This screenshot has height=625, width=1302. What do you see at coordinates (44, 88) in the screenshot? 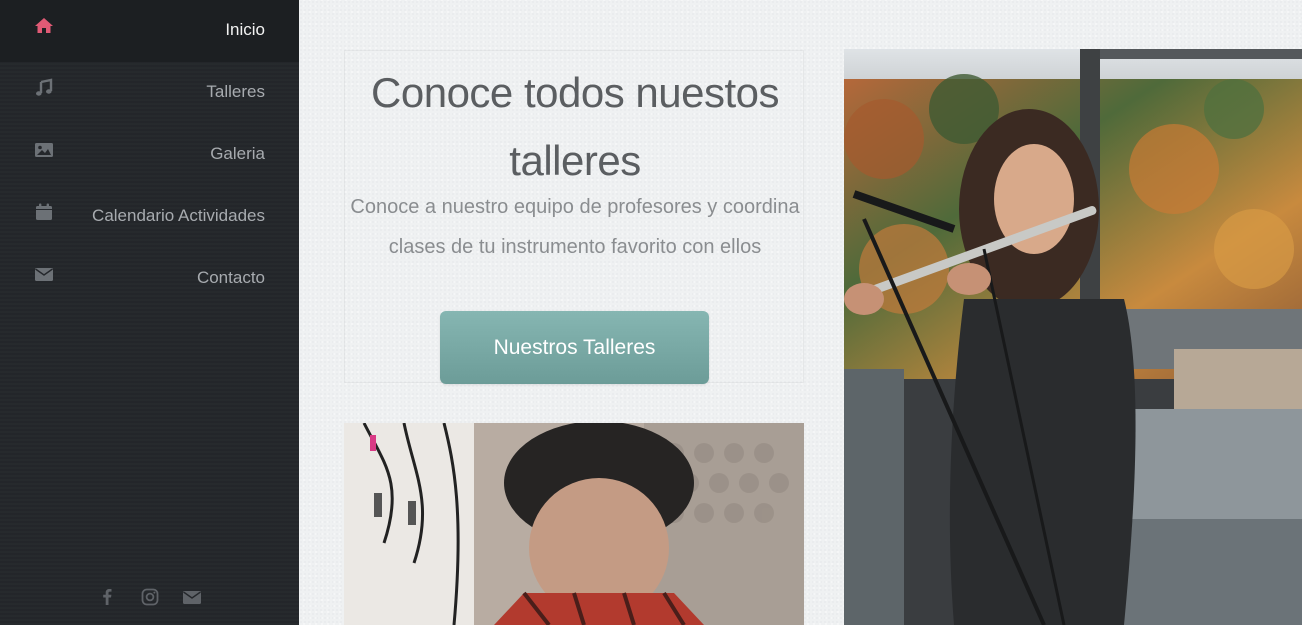
I see `music-note-icon` at bounding box center [44, 88].